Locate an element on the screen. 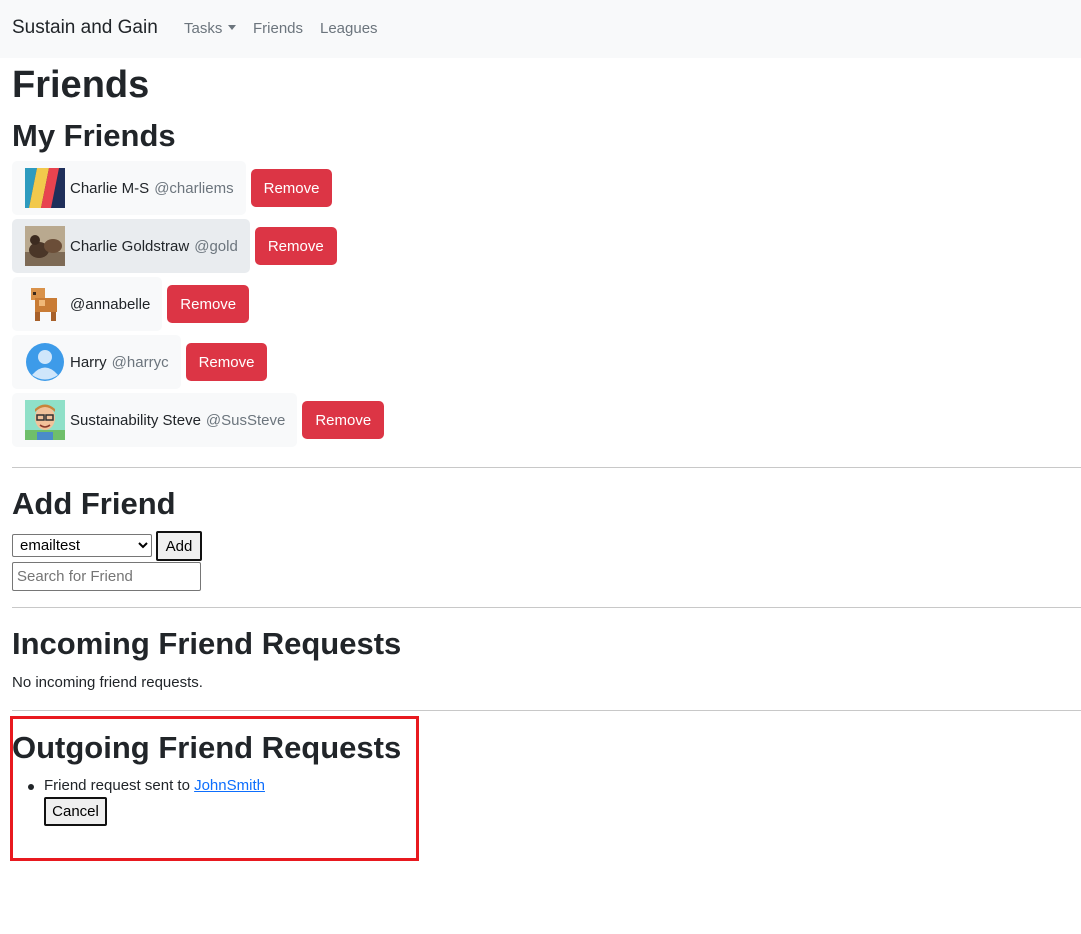  friend-row: Charlie M-S @charliems Remove is located at coordinates (172, 188).